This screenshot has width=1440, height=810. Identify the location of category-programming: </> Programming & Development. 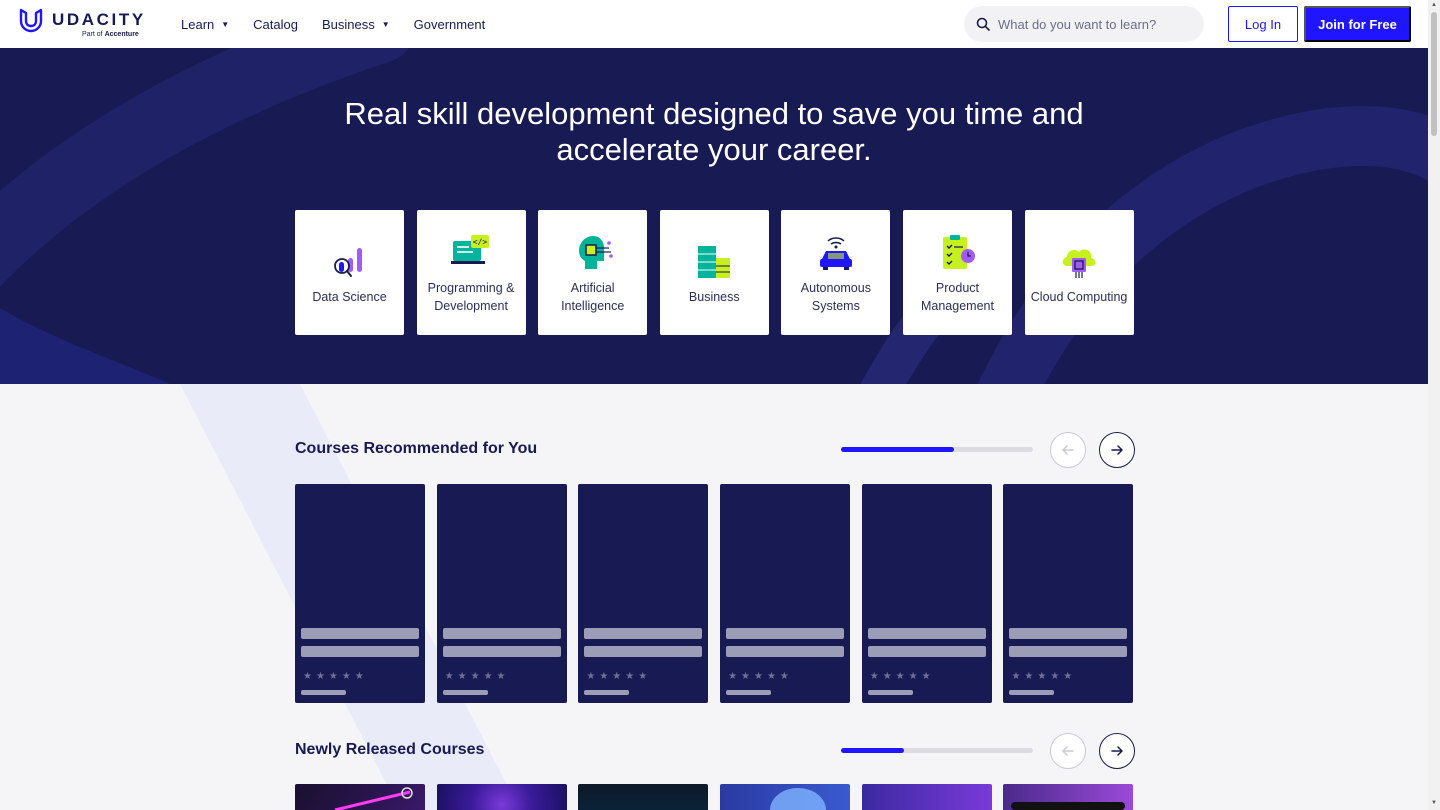
(471, 272).